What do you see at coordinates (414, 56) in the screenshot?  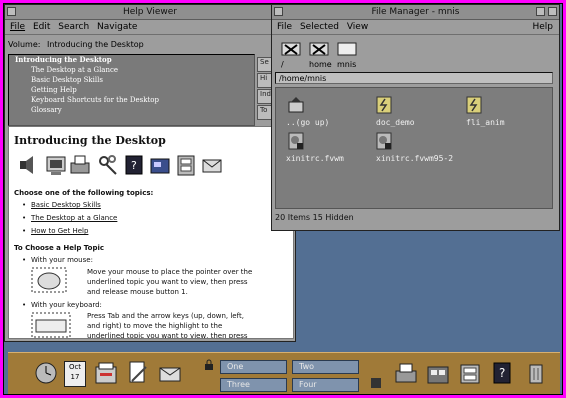 I see `path-folder-bar: / home mnis` at bounding box center [414, 56].